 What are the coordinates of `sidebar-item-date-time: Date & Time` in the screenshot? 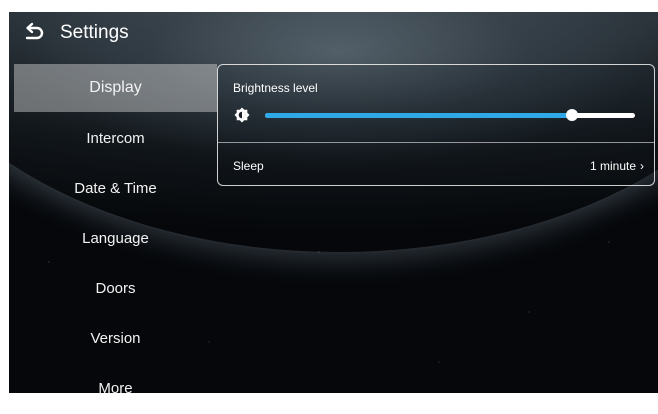 It's located at (115, 188).